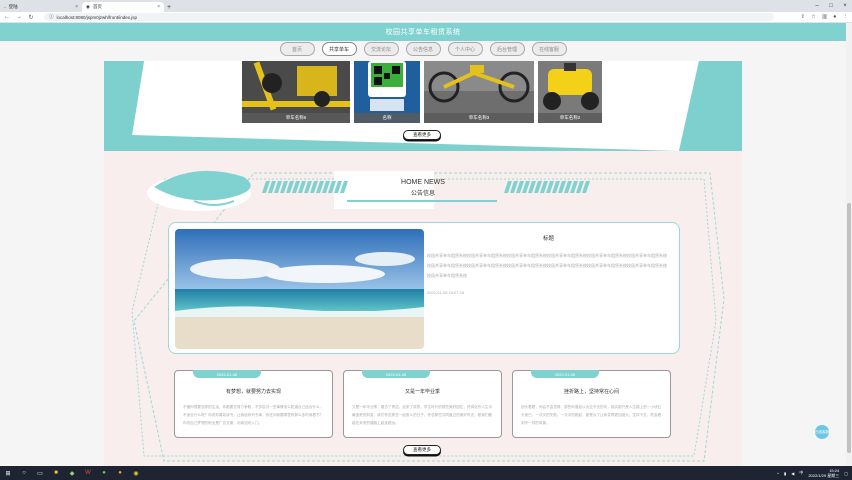 Image resolution: width=852 pixels, height=480 pixels. Describe the element at coordinates (479, 118) in the screenshot. I see `product-caption: 单车名称3` at that location.